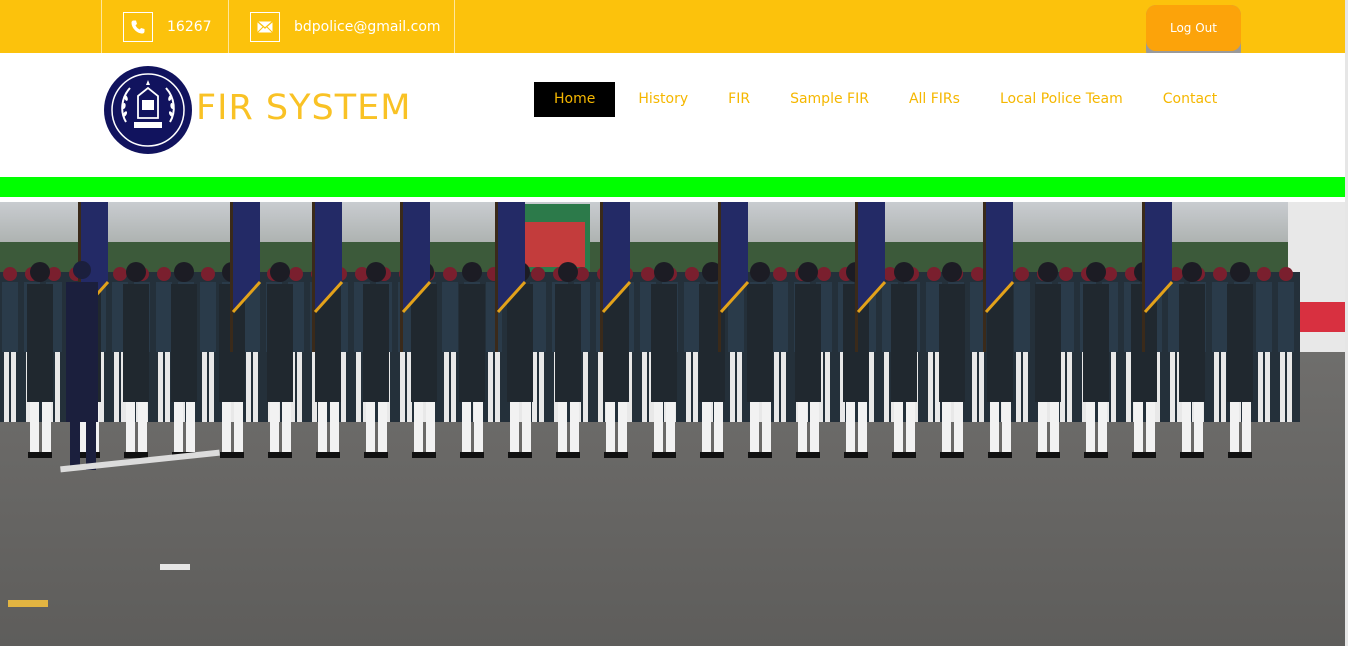  Describe the element at coordinates (1190, 99) in the screenshot. I see `nav-contact: Contact` at that location.